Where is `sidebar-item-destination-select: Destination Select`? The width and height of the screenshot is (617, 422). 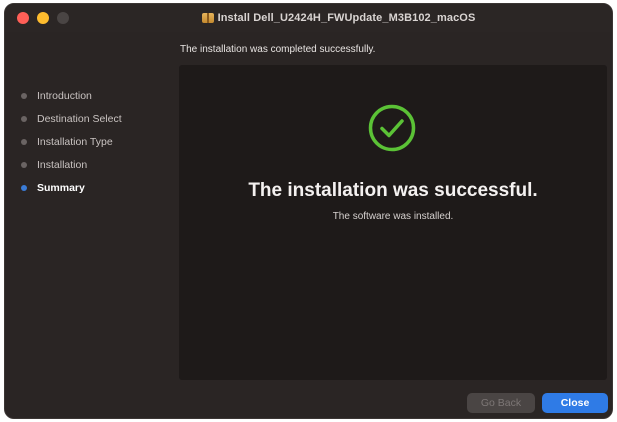
sidebar-item-destination-select: Destination Select is located at coordinates (97, 118).